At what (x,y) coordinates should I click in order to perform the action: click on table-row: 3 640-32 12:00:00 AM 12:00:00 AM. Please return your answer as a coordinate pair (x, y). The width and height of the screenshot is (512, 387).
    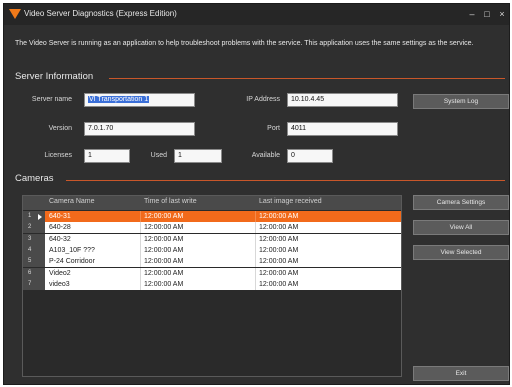
    Looking at the image, I should click on (212, 239).